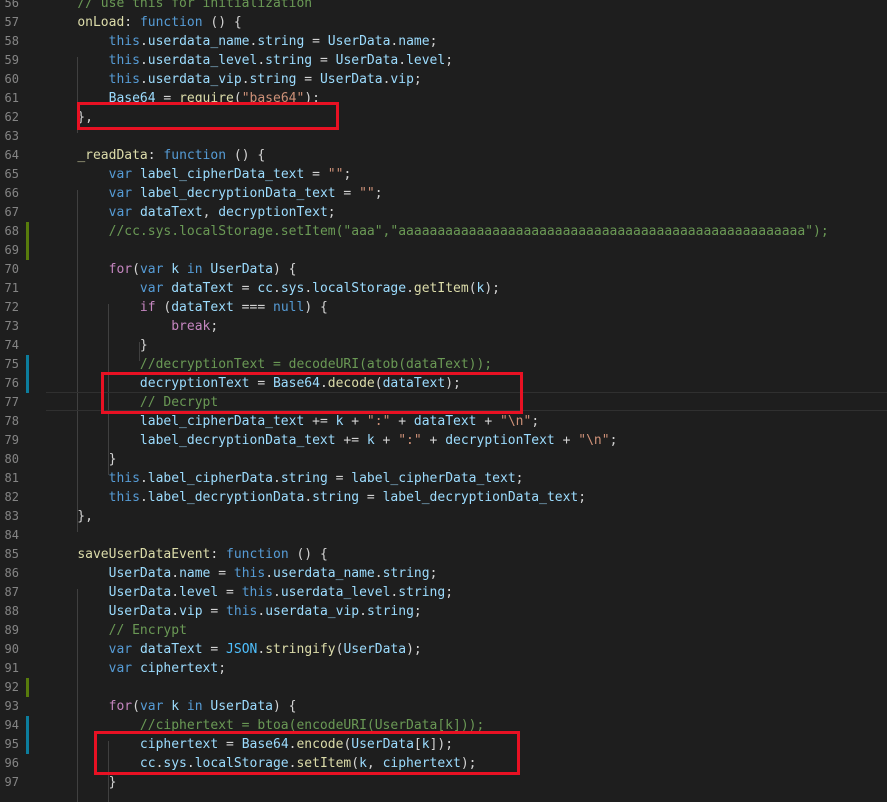 The width and height of the screenshot is (887, 802). What do you see at coordinates (472, 288) in the screenshot?
I see `code-token: (` at bounding box center [472, 288].